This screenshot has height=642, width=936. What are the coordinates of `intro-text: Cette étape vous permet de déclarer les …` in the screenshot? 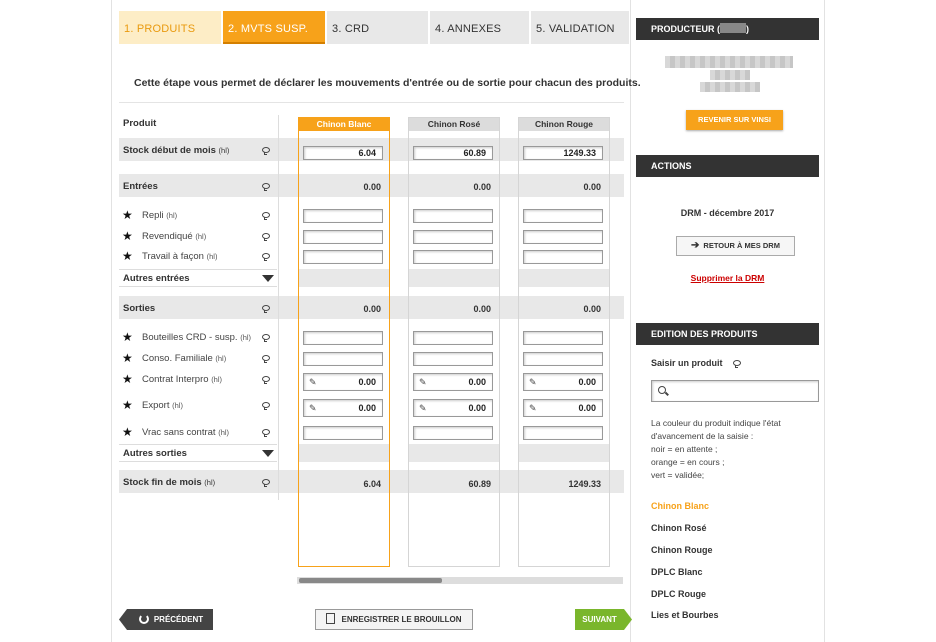 It's located at (387, 83).